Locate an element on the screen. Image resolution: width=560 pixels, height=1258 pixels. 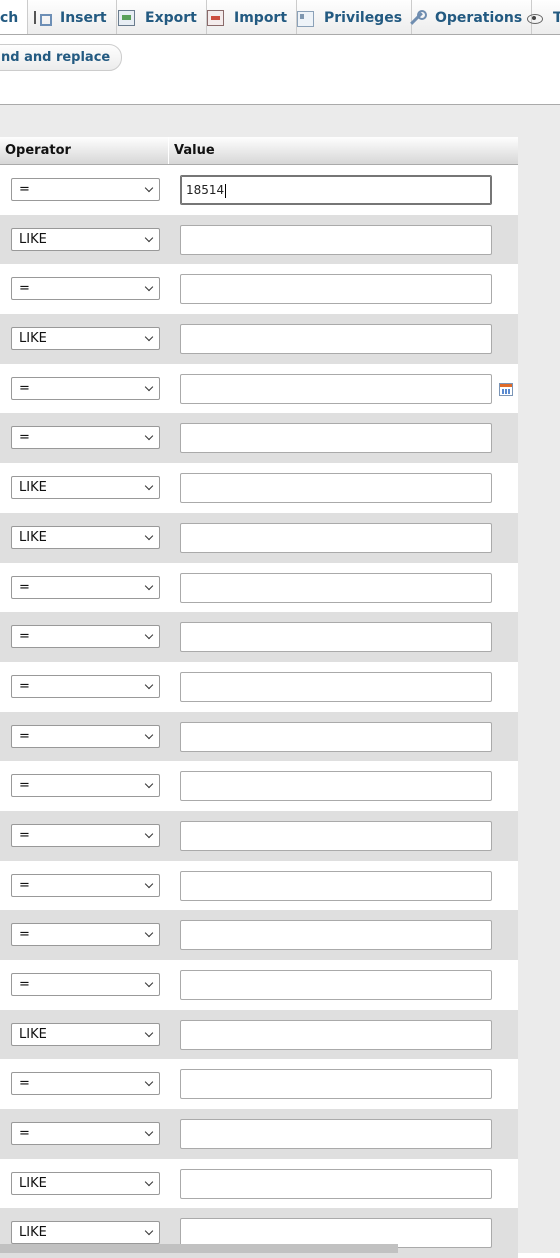
table-row: = 18514 is located at coordinates (259, 190).